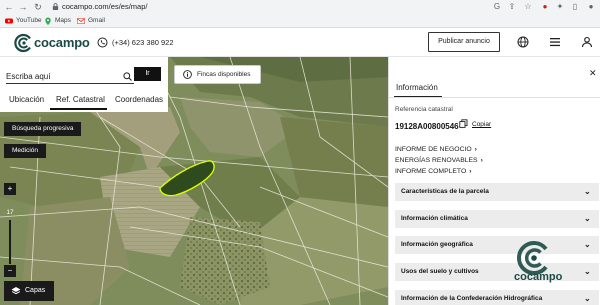 This screenshot has width=600, height=305. What do you see at coordinates (9, 21) in the screenshot?
I see `youtube-icon` at bounding box center [9, 21].